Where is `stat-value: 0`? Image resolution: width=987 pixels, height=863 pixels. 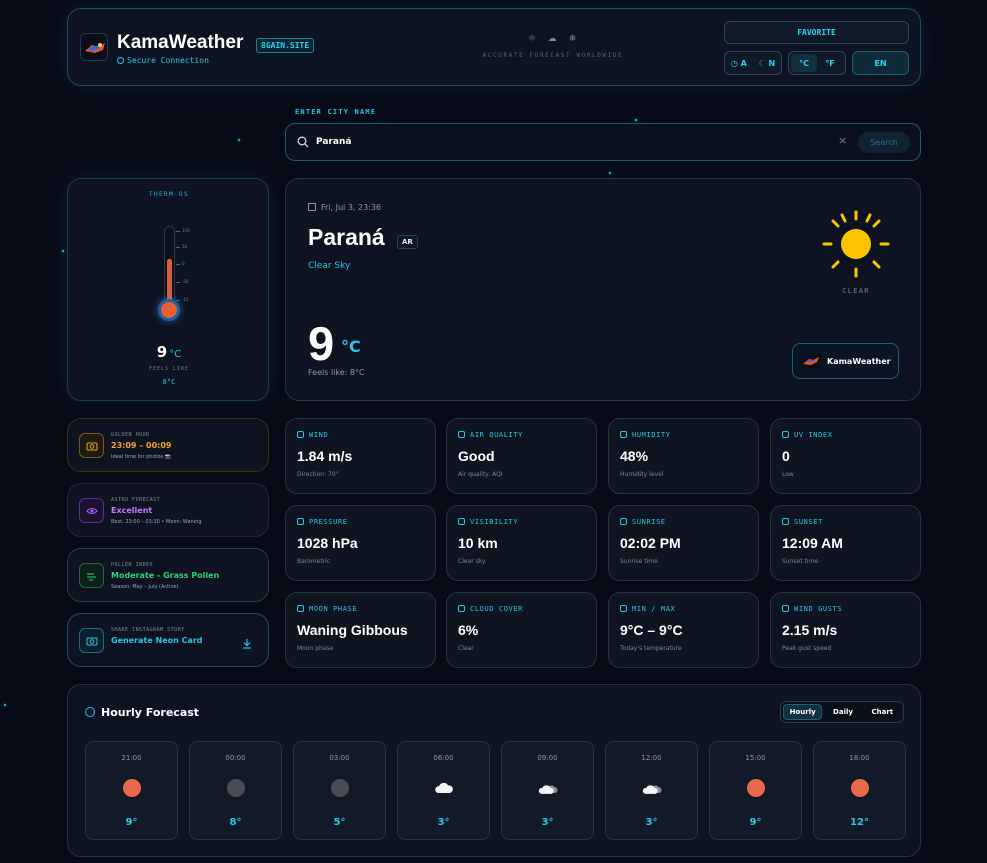 stat-value: 0 is located at coordinates (786, 456).